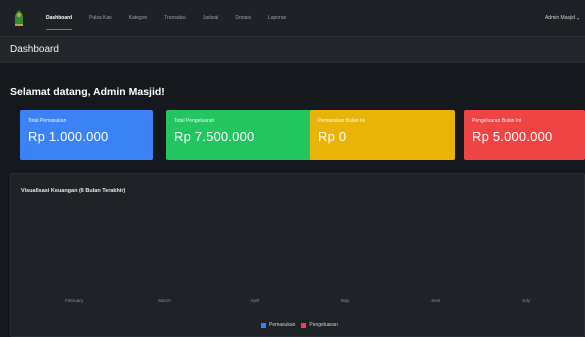 This screenshot has height=337, width=585. What do you see at coordinates (73, 191) in the screenshot?
I see `chart-title: Visualisasi Keuangan (6 Bulan Terakhir)` at bounding box center [73, 191].